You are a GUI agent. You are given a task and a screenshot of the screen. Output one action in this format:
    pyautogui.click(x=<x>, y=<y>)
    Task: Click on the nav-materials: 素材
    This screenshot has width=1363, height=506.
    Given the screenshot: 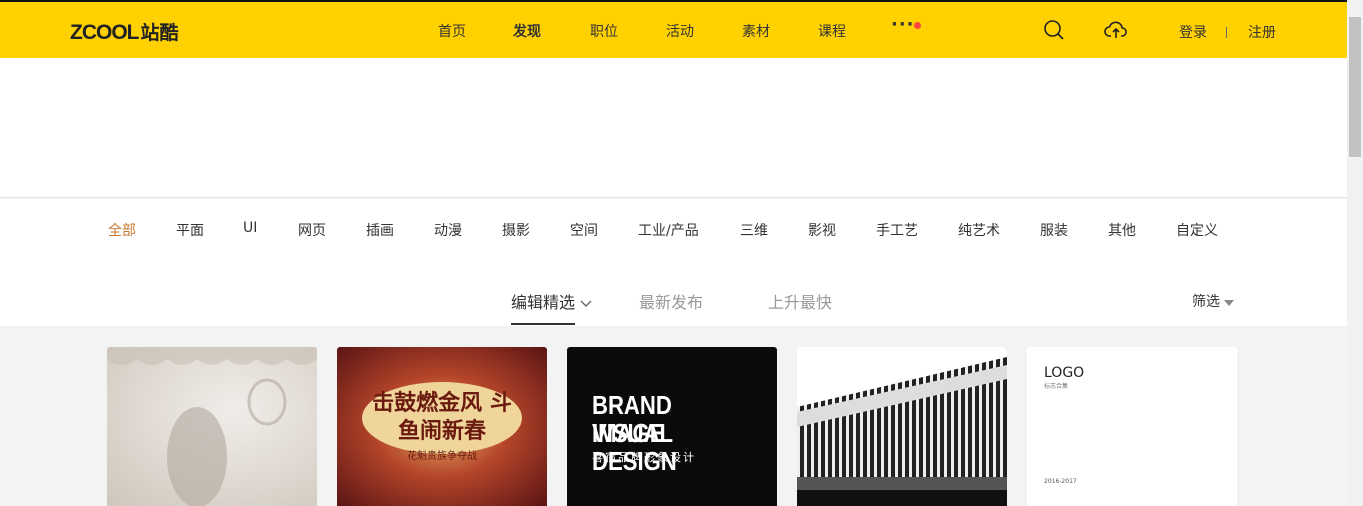 What is the action you would take?
    pyautogui.click(x=756, y=31)
    